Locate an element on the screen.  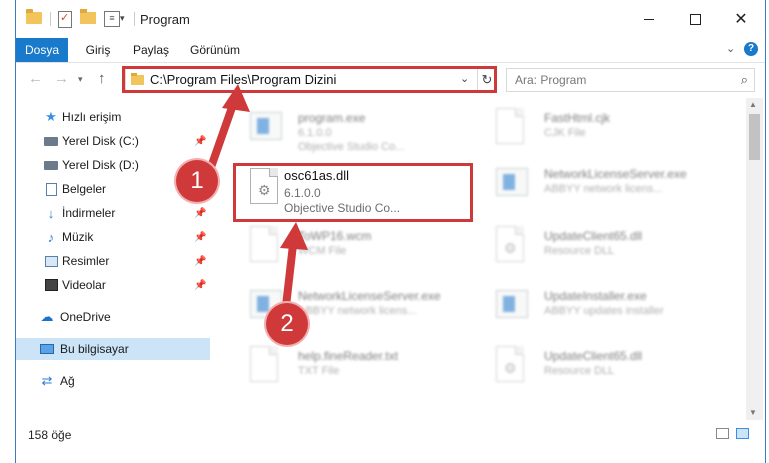
nav-item-music: ♪ Müzik 📌 is located at coordinates (113, 237).